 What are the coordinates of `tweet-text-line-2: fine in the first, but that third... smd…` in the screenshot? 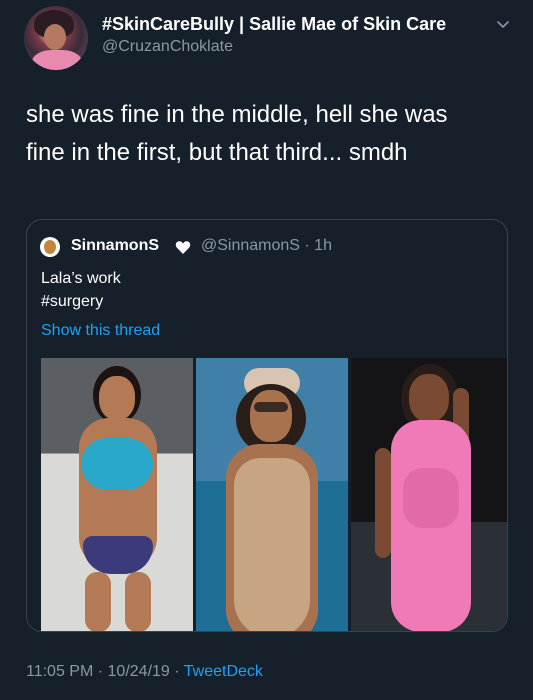 It's located at (217, 152).